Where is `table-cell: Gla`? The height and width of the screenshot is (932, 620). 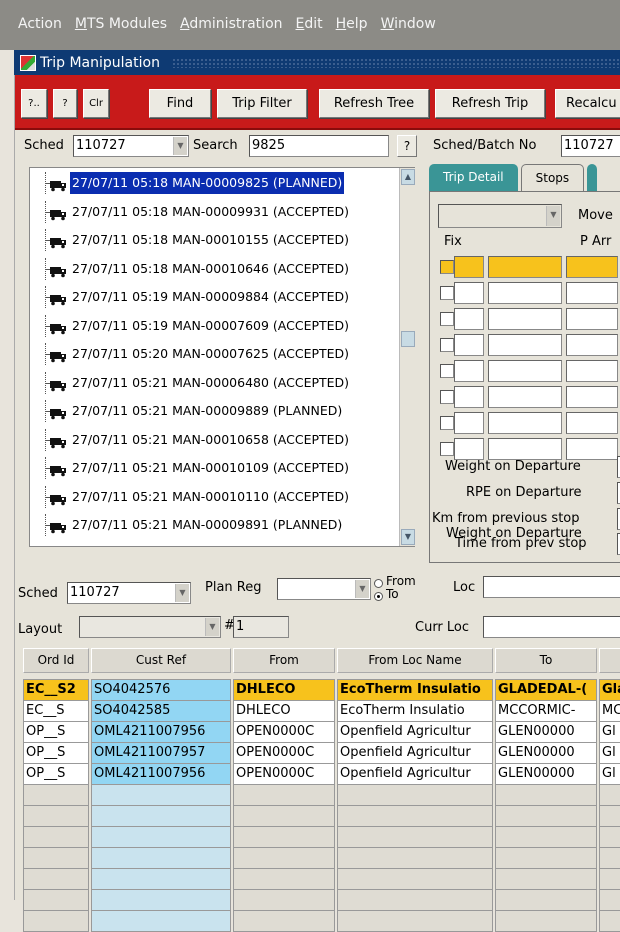 table-cell: Gla is located at coordinates (609, 690).